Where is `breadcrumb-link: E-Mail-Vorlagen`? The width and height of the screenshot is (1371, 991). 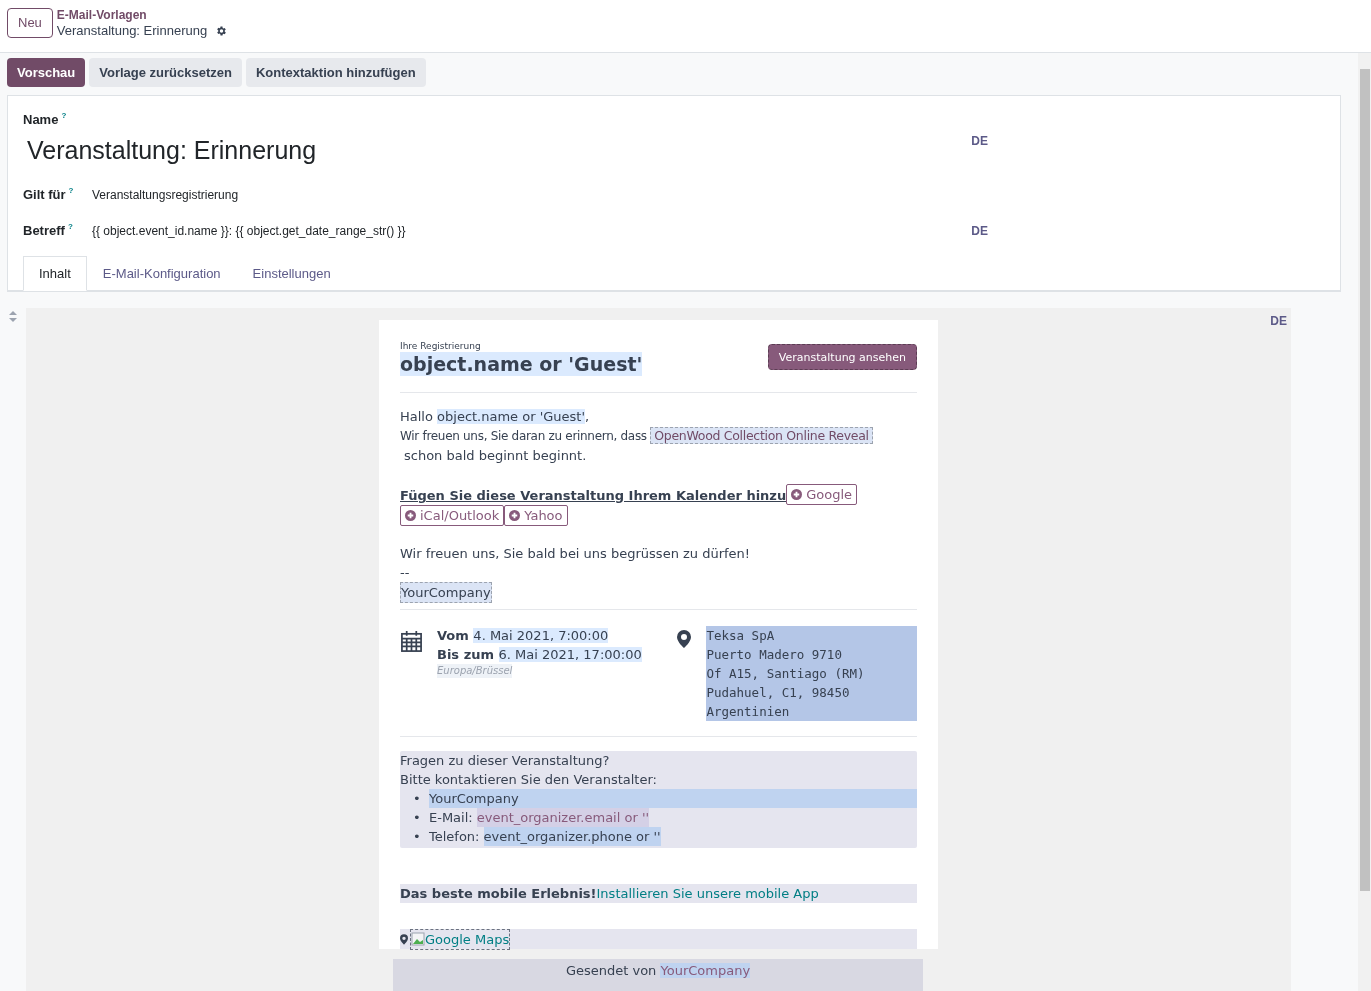 breadcrumb-link: E-Mail-Vorlagen is located at coordinates (142, 15).